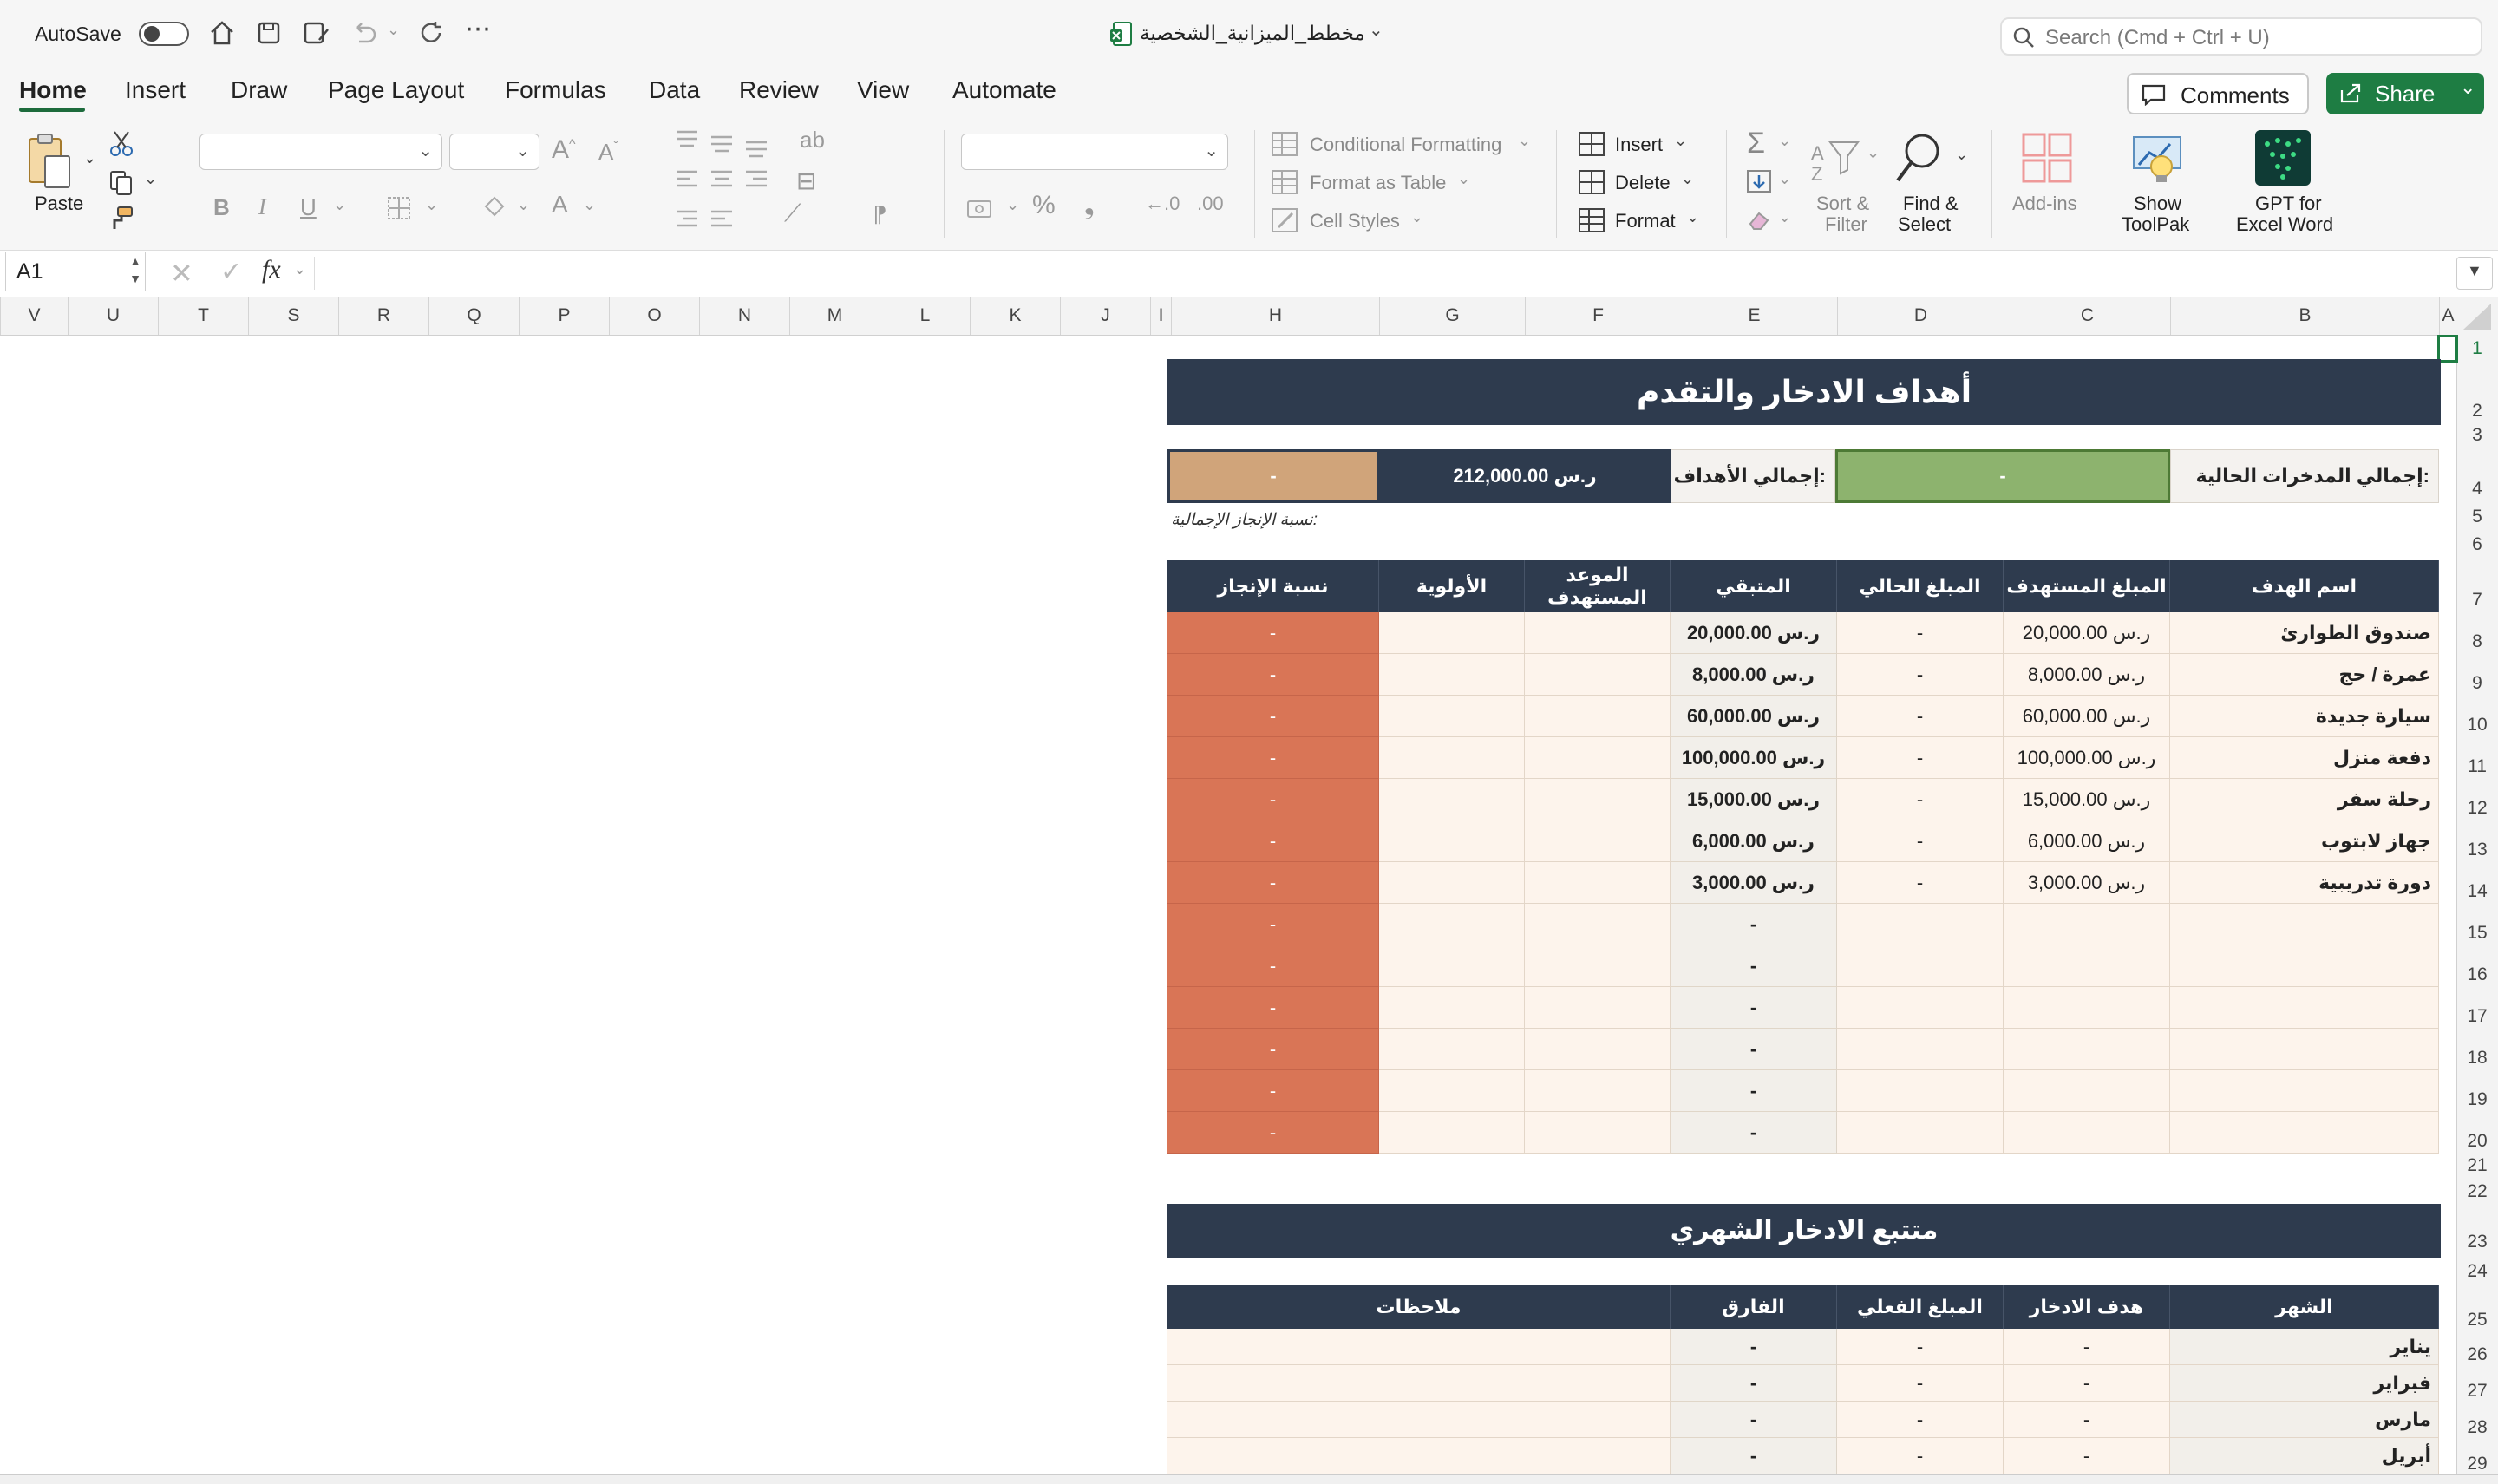  I want to click on undo-icon, so click(363, 33).